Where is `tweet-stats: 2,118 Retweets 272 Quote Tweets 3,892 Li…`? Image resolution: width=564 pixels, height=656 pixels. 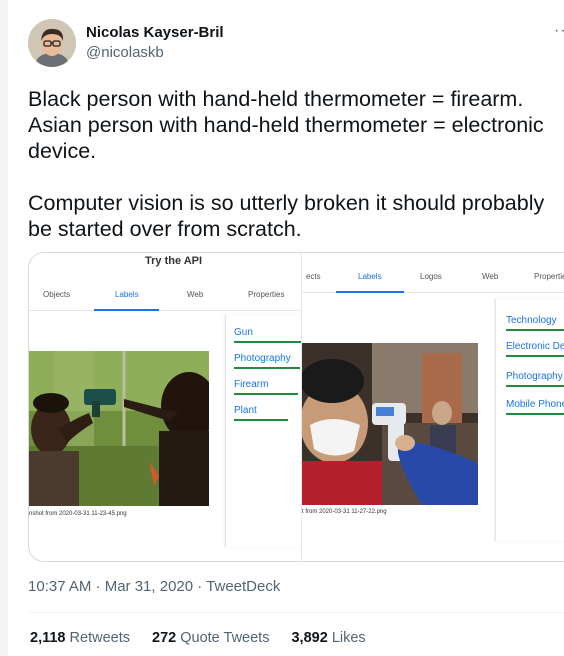 tweet-stats: 2,118 Retweets 272 Quote Tweets 3,892 Li… is located at coordinates (207, 638).